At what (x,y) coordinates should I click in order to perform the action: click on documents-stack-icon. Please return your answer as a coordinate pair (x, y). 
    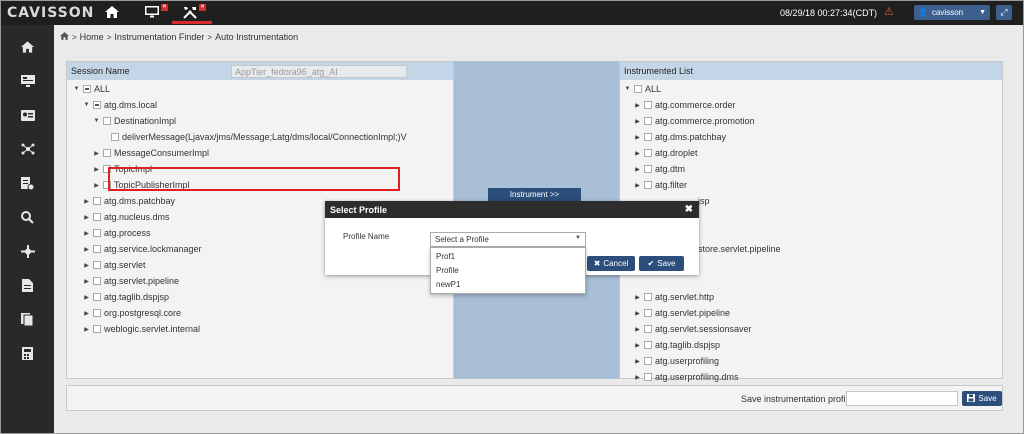
    Looking at the image, I should click on (27, 319).